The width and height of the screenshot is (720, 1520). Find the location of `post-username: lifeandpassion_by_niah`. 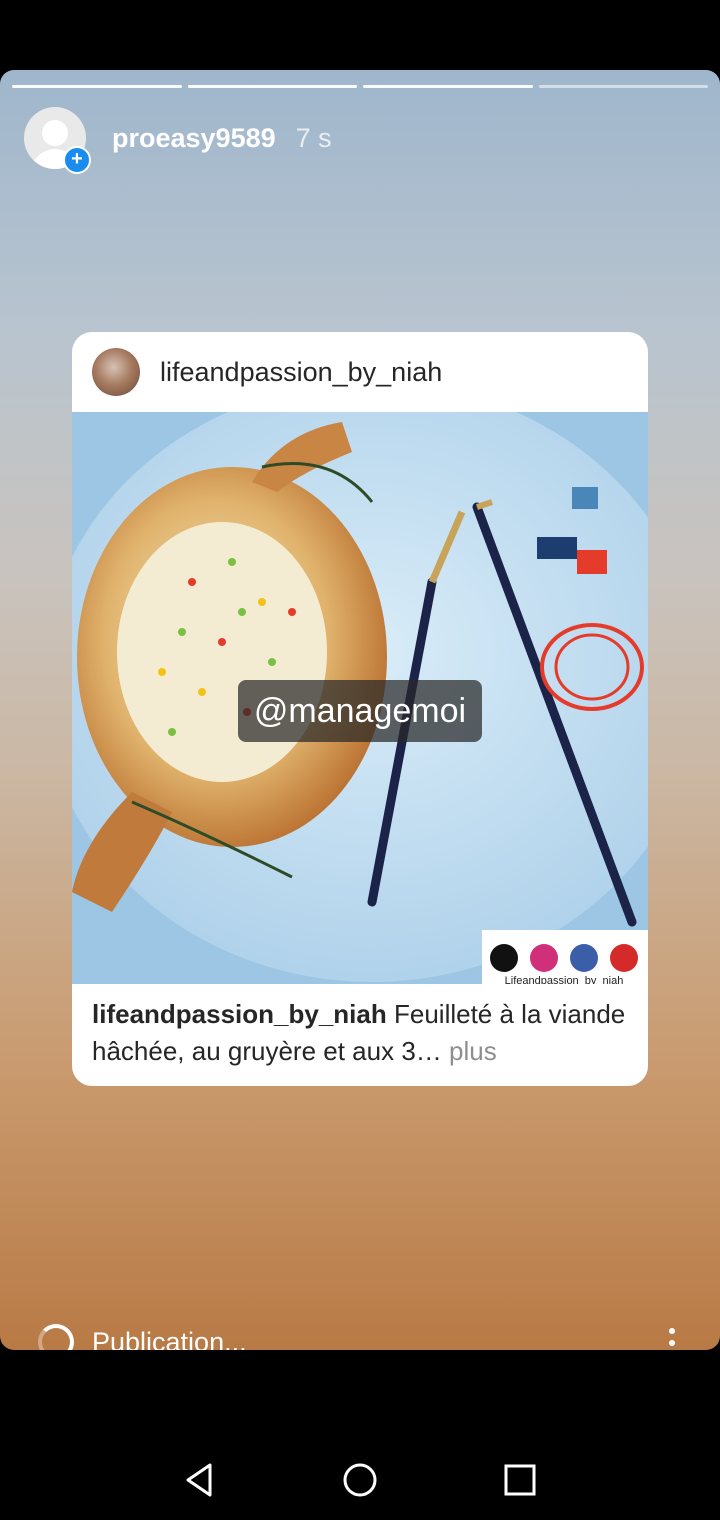

post-username: lifeandpassion_by_niah is located at coordinates (301, 371).